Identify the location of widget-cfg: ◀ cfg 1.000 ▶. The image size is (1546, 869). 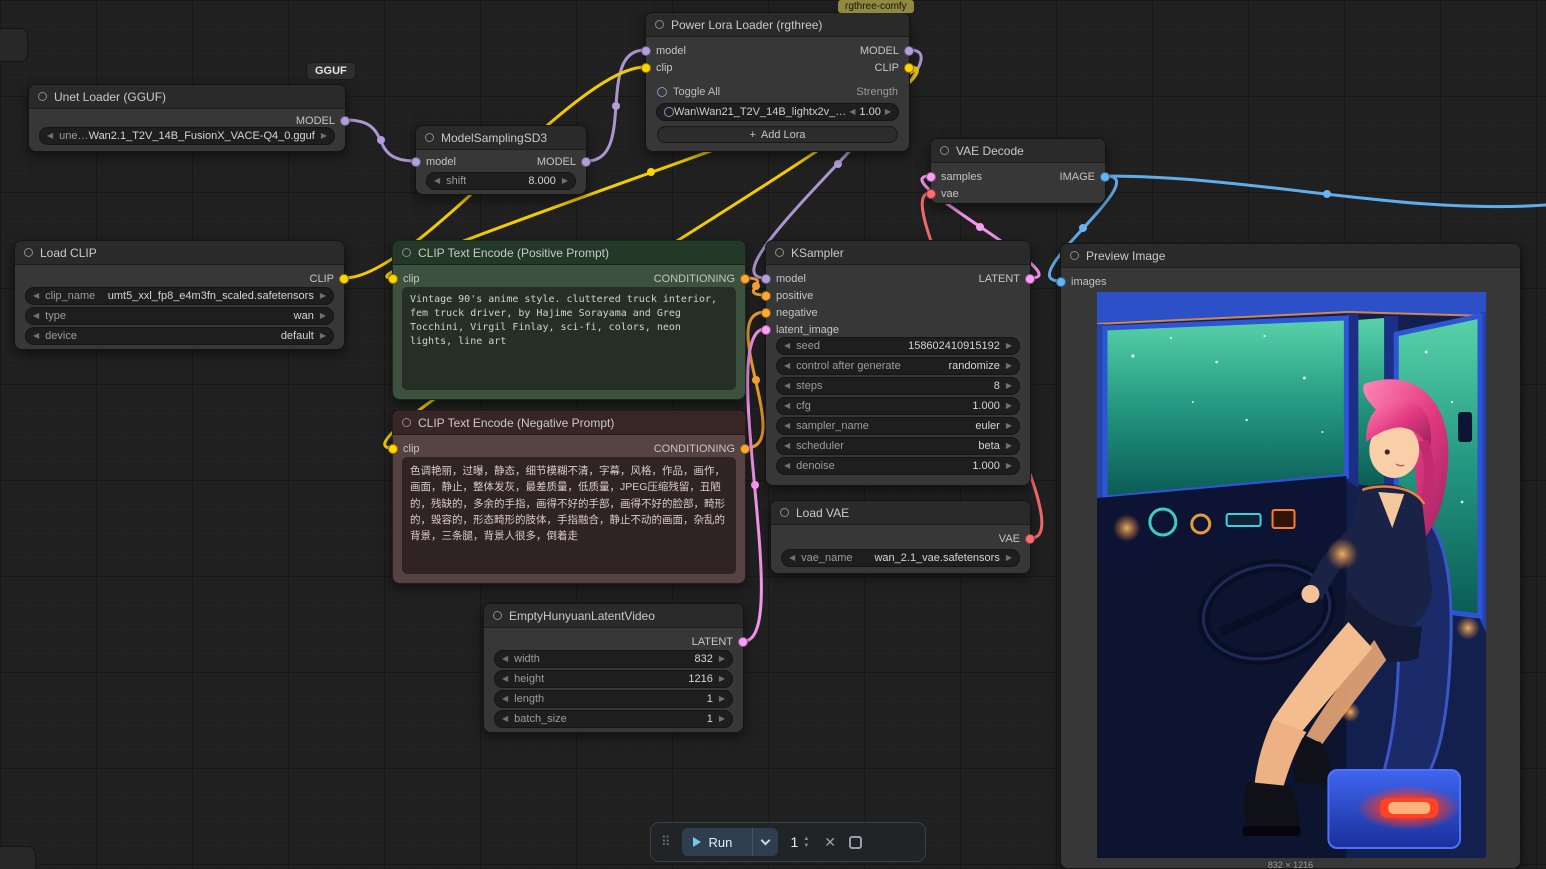
(898, 406).